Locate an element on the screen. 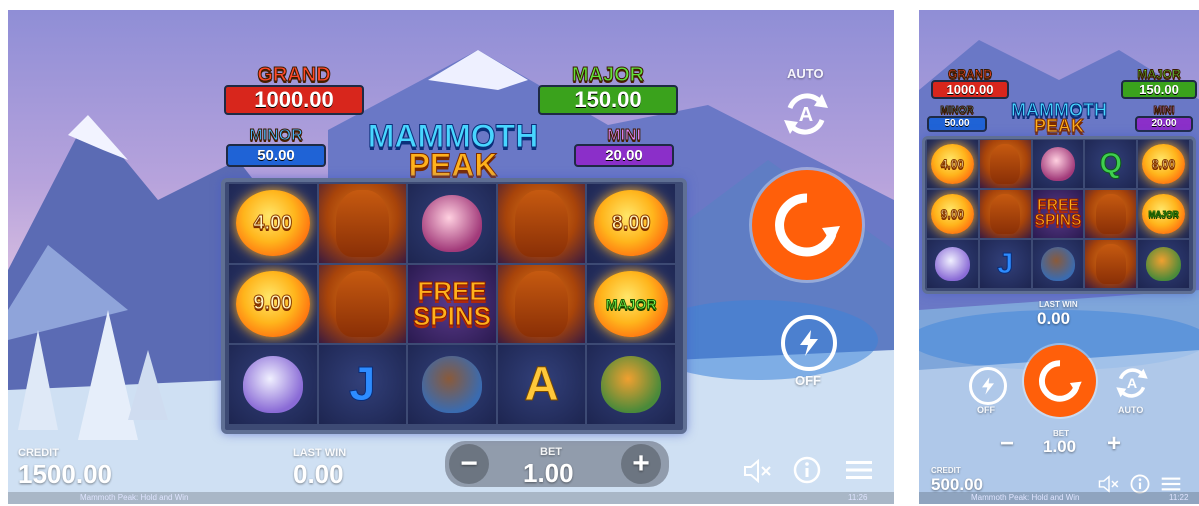 Image resolution: width=1199 pixels, height=506 pixels. free-spins-line2: SPINS is located at coordinates (451, 315).